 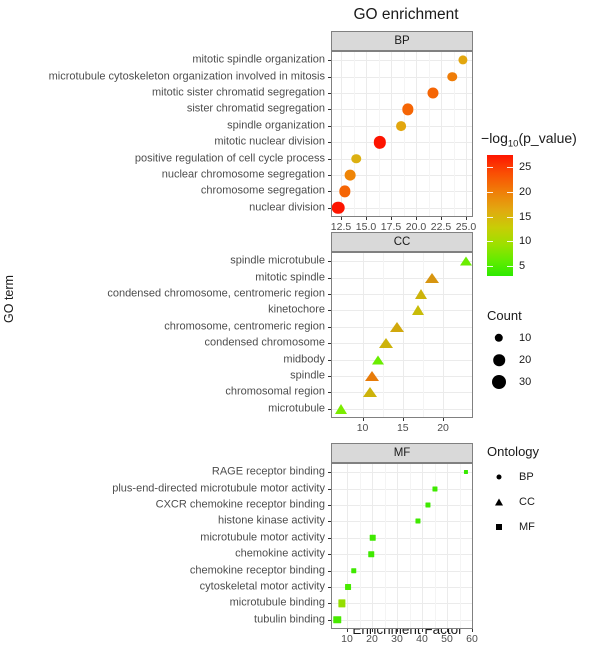 What do you see at coordinates (402, 453) in the screenshot?
I see `facet-strip-label-mf: MF` at bounding box center [402, 453].